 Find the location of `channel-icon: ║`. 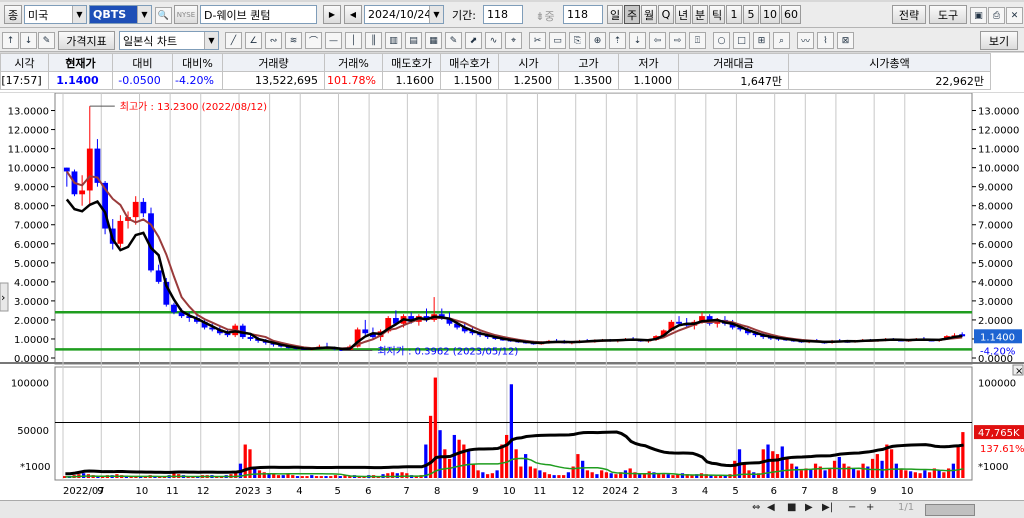

channel-icon: ║ is located at coordinates (373, 40).